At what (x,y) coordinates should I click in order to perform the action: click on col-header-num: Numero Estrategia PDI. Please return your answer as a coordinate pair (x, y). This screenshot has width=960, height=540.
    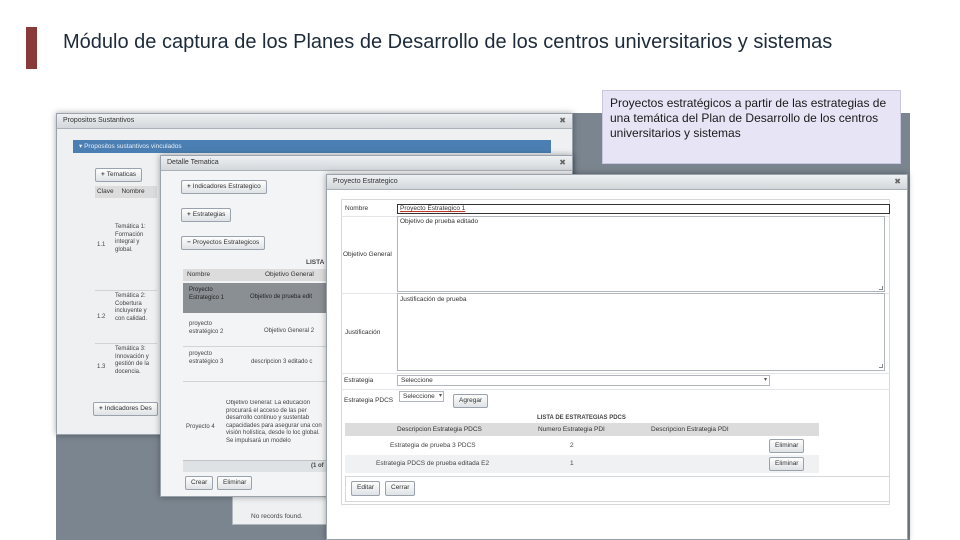
    Looking at the image, I should click on (571, 429).